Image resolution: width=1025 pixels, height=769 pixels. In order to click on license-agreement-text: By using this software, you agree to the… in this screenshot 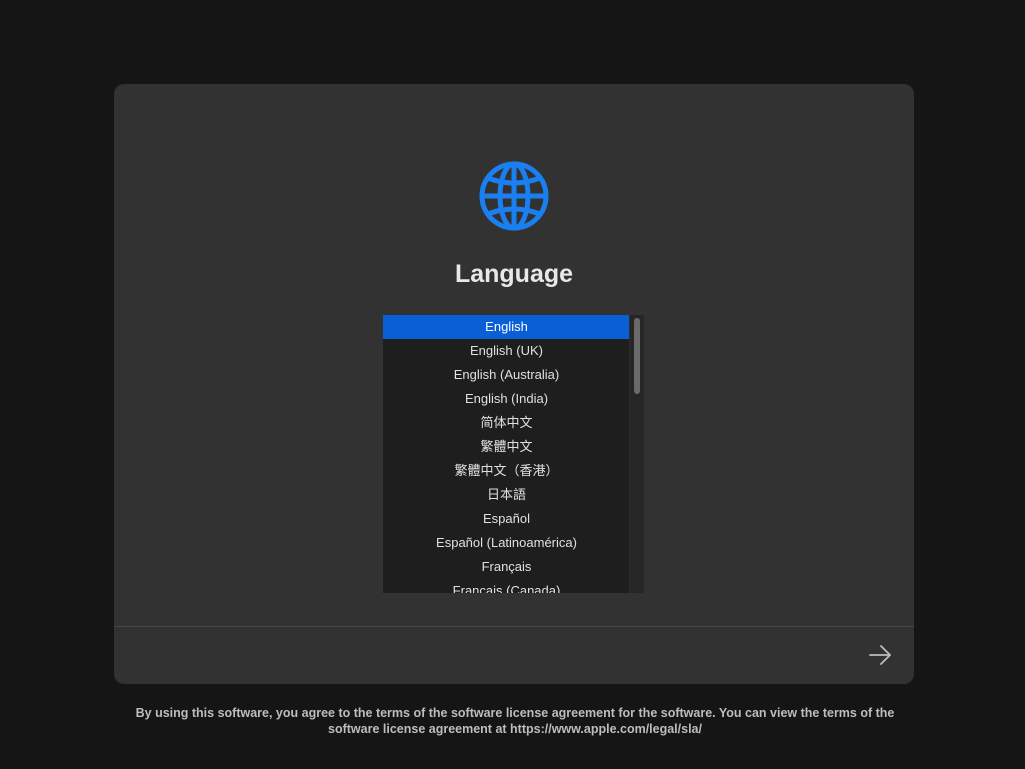, I will do `click(515, 721)`.